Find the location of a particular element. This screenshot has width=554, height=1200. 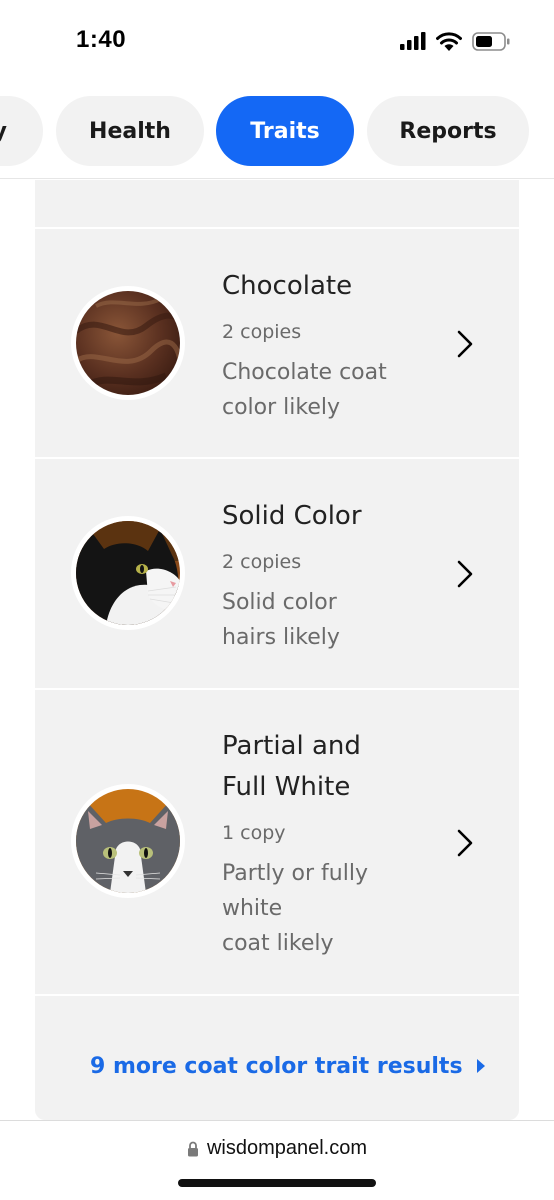

trait-description: Chocolate coat color likely is located at coordinates (327, 390).